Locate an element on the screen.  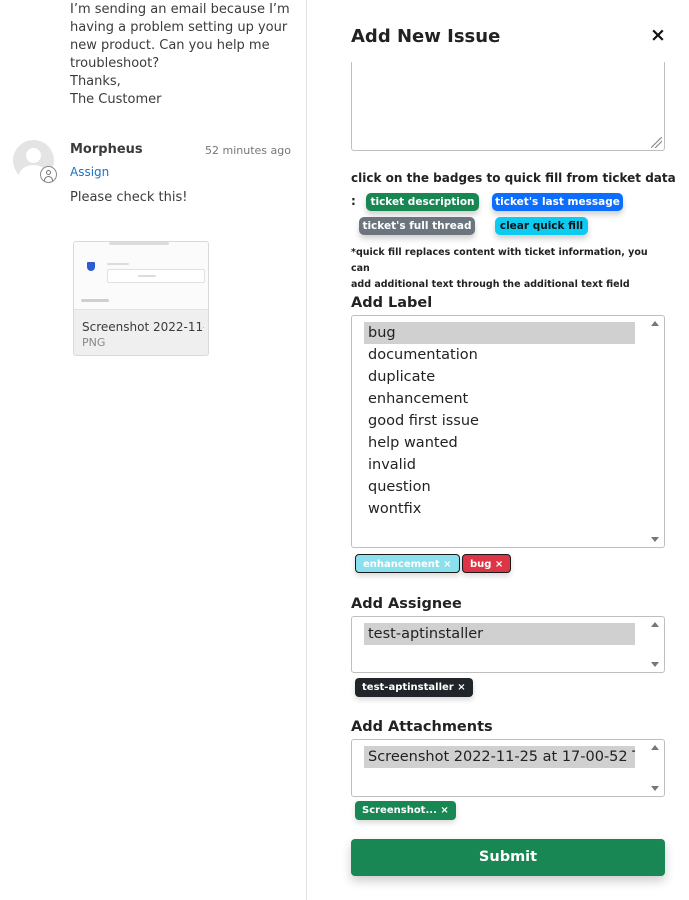
attachment-card: Screenshot 2022-11-... PNG is located at coordinates (141, 298).